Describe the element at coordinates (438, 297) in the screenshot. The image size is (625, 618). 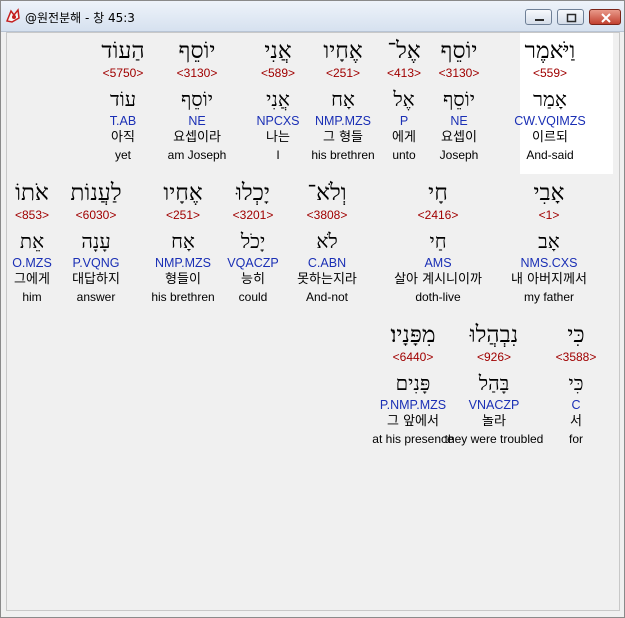
I see `english-gloss: doth-live` at that location.